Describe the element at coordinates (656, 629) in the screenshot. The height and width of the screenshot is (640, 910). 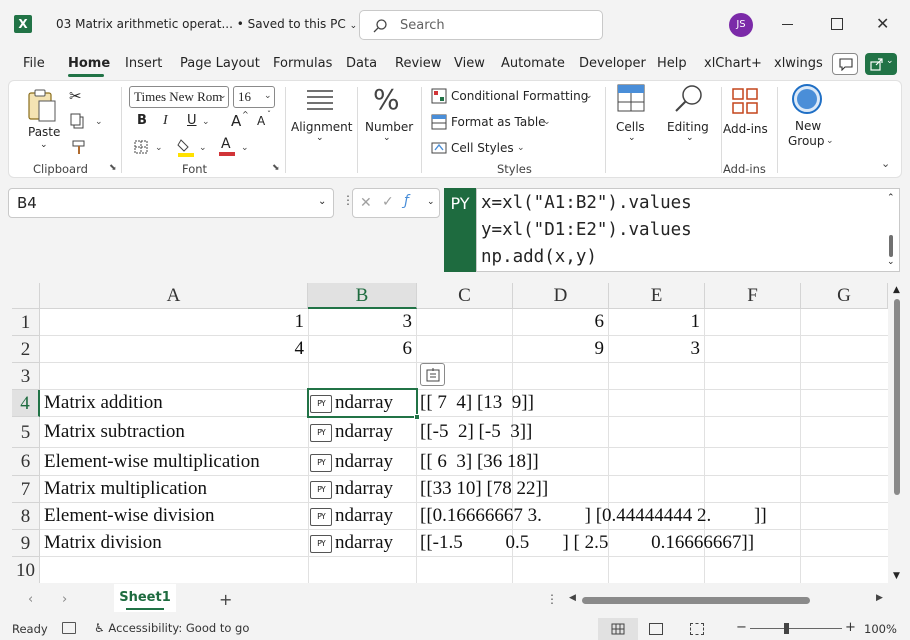
I see `page-layout-view-button` at that location.